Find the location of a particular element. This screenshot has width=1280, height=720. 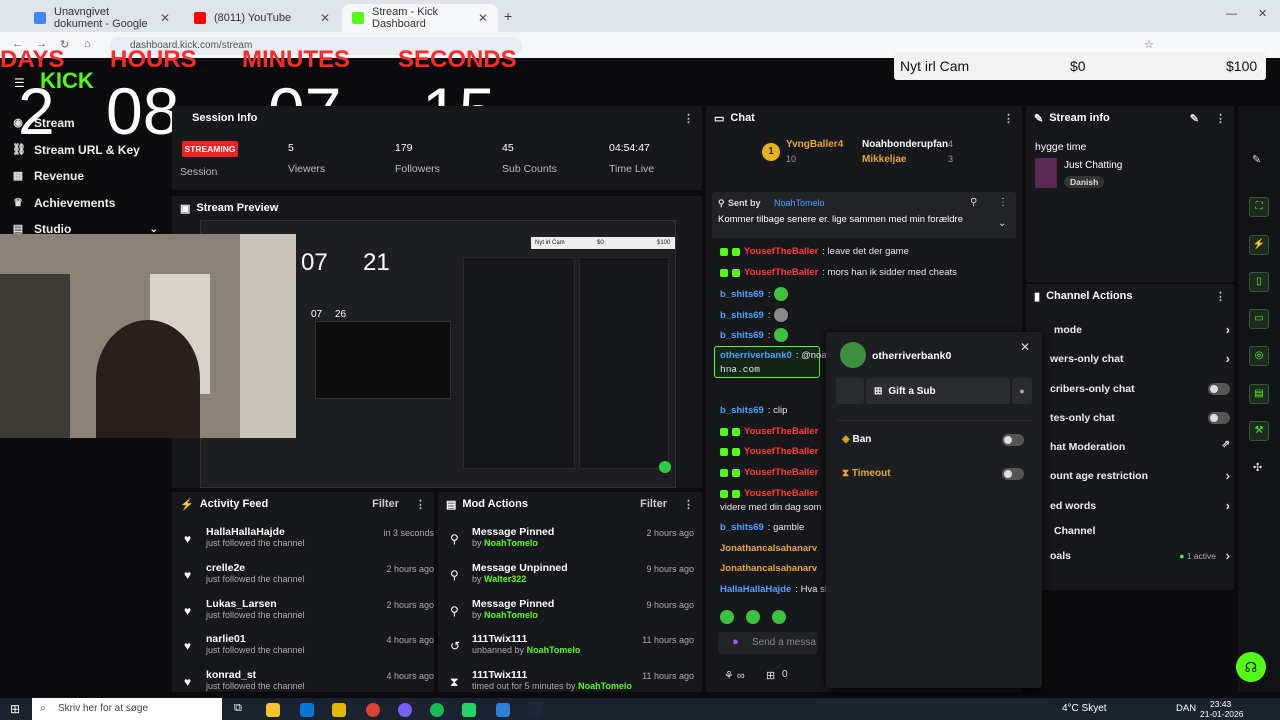

channel-action-row: ed words › is located at coordinates (1140, 505).